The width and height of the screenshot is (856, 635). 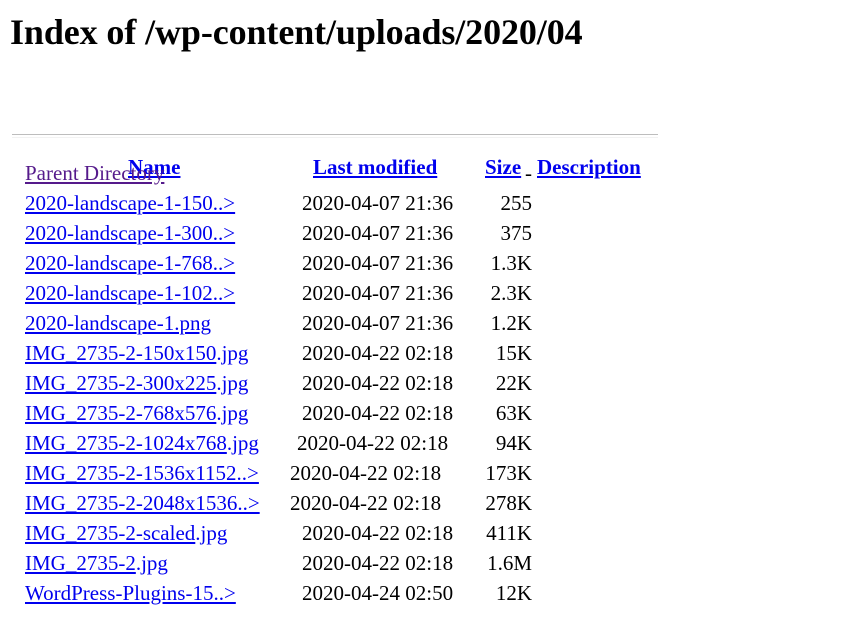 I want to click on file-name-cell: Parent Directory, so click(x=94, y=173).